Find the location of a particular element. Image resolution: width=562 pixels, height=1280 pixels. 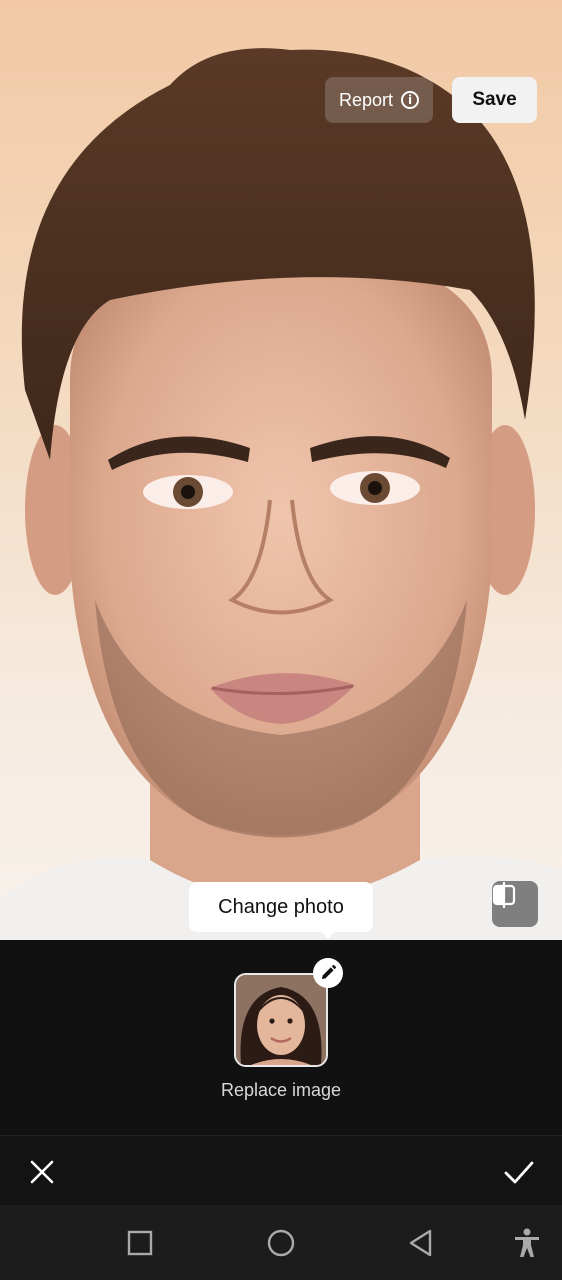

edit-photo-button is located at coordinates (328, 973).